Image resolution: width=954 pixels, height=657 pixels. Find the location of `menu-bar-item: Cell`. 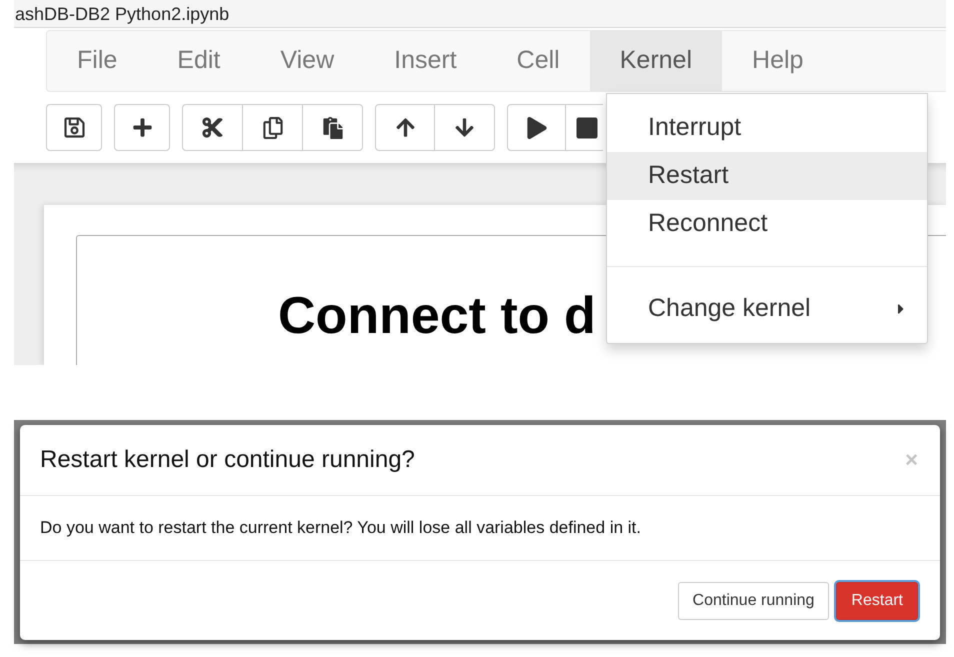

menu-bar-item: Cell is located at coordinates (538, 61).